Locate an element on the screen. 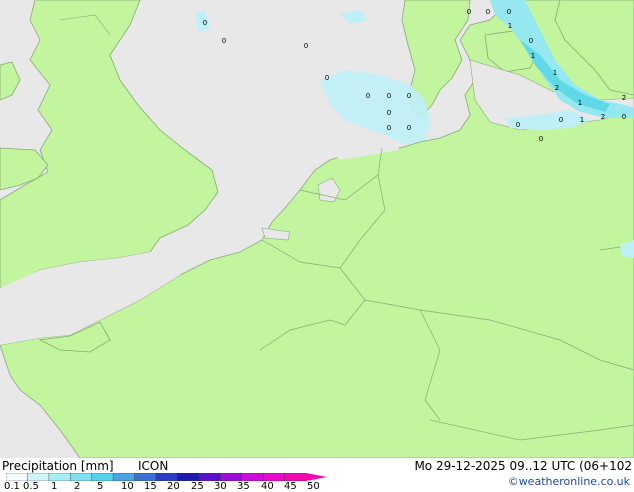 This screenshot has height=492, width=634. color-legend is located at coordinates (166, 477).